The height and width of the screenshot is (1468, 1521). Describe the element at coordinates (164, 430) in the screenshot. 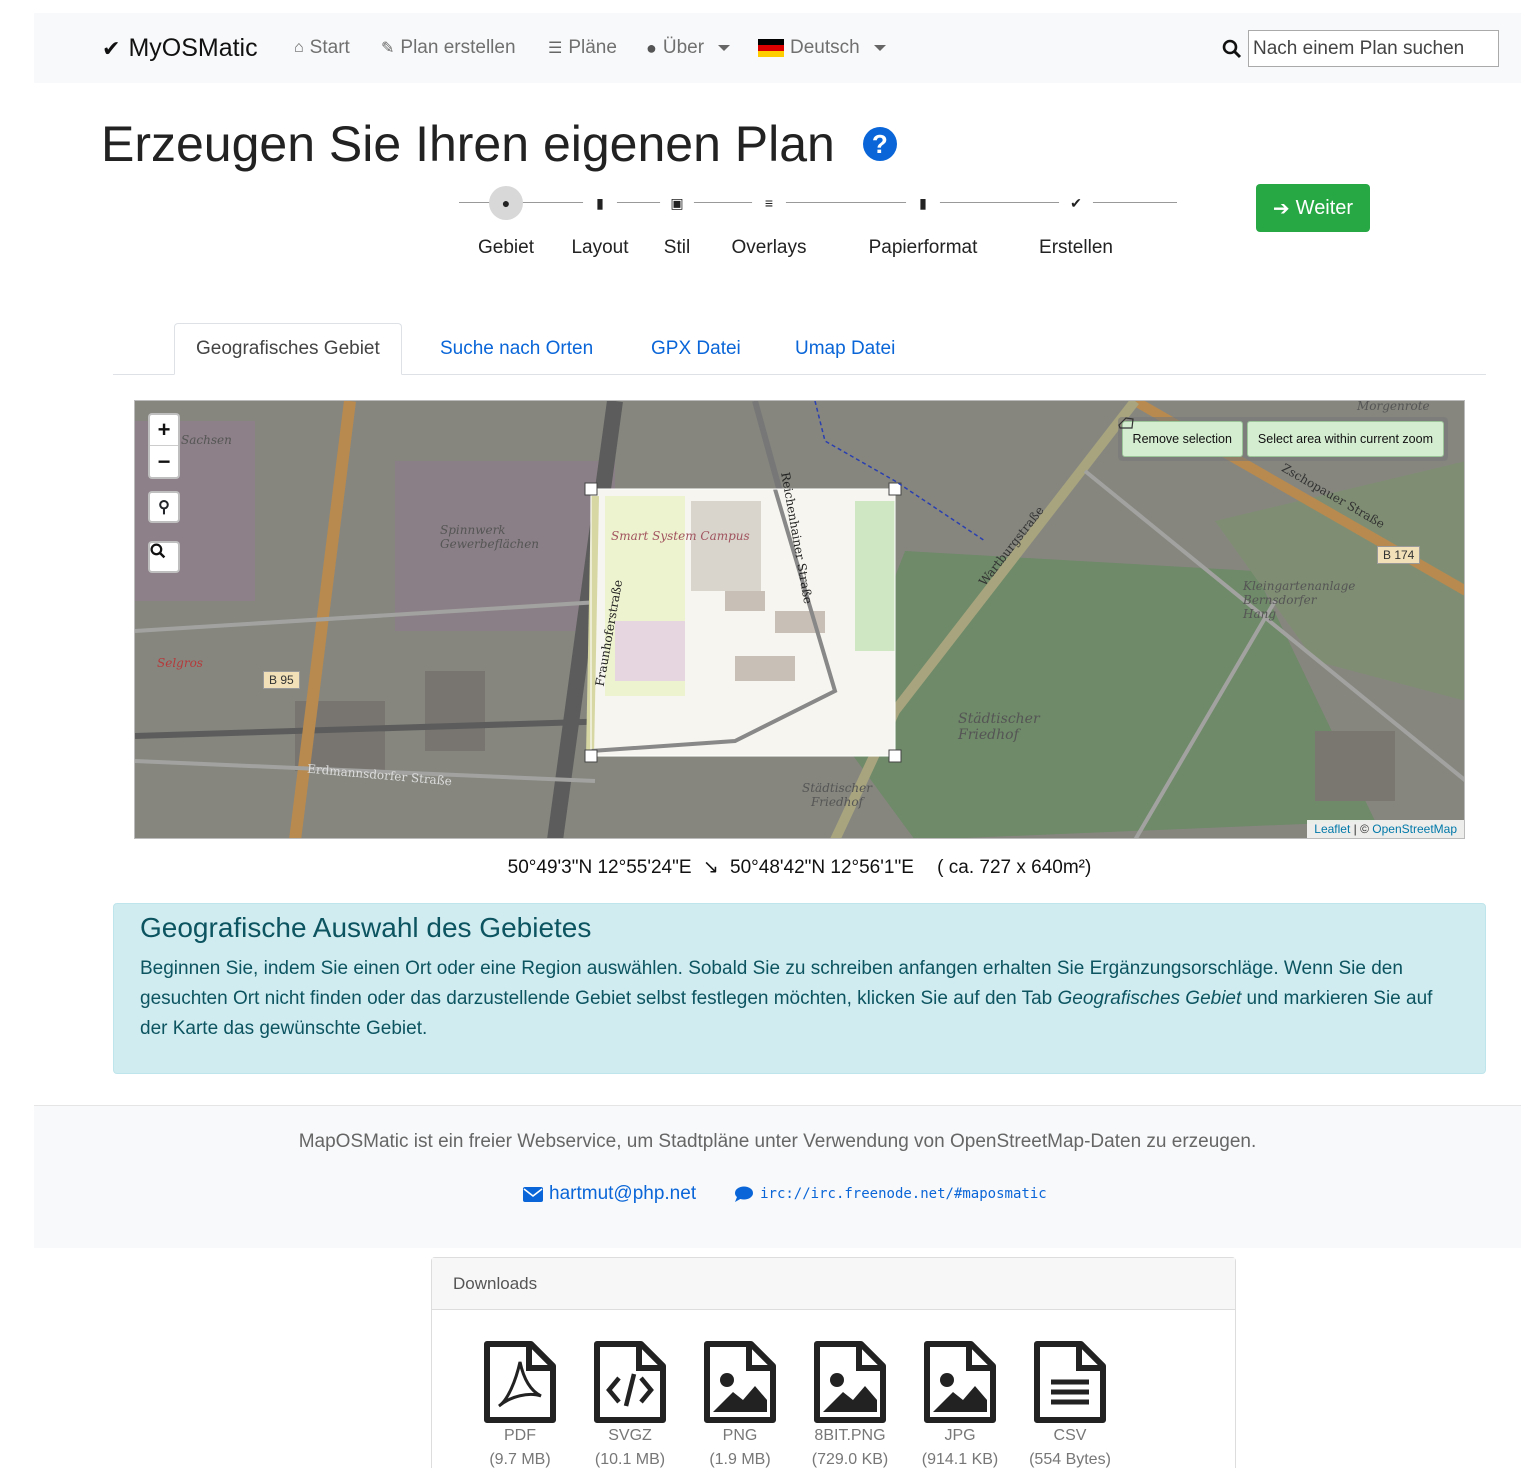

I see `zoom-in-button: +` at that location.